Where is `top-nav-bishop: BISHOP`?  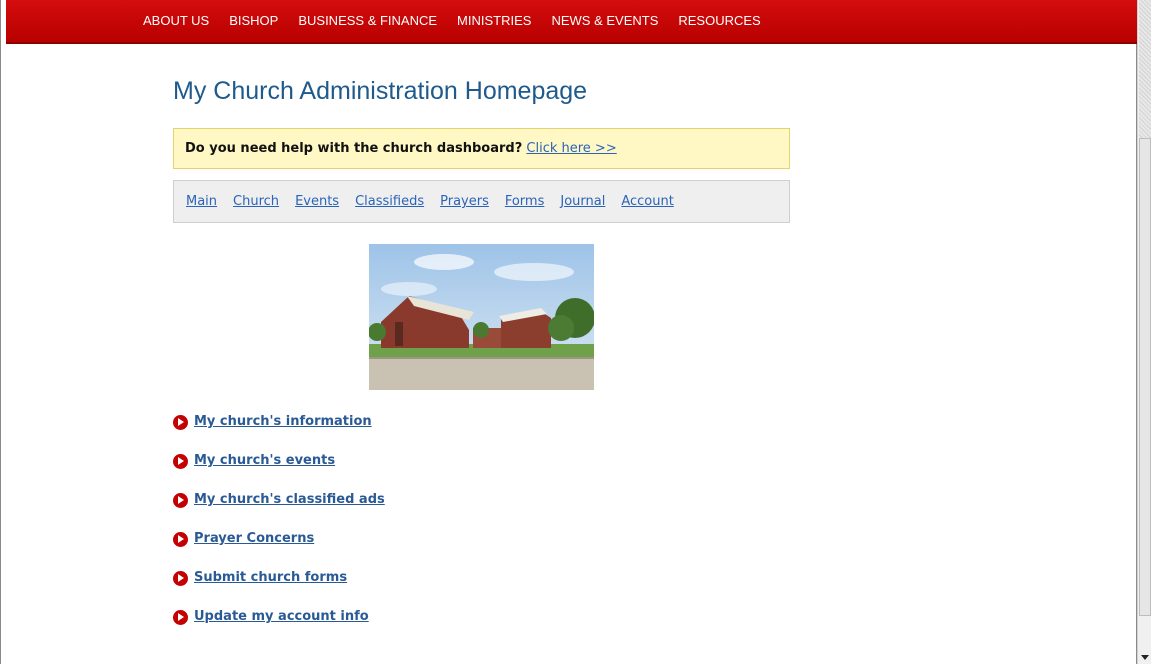 top-nav-bishop: BISHOP is located at coordinates (253, 20).